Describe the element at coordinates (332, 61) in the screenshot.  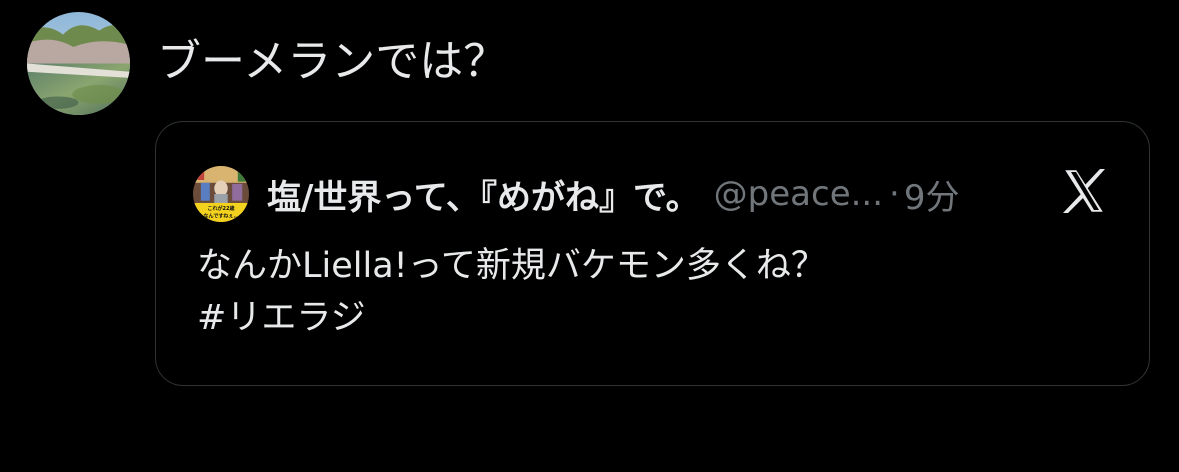
I see `reply-text: ブーメランでは？` at that location.